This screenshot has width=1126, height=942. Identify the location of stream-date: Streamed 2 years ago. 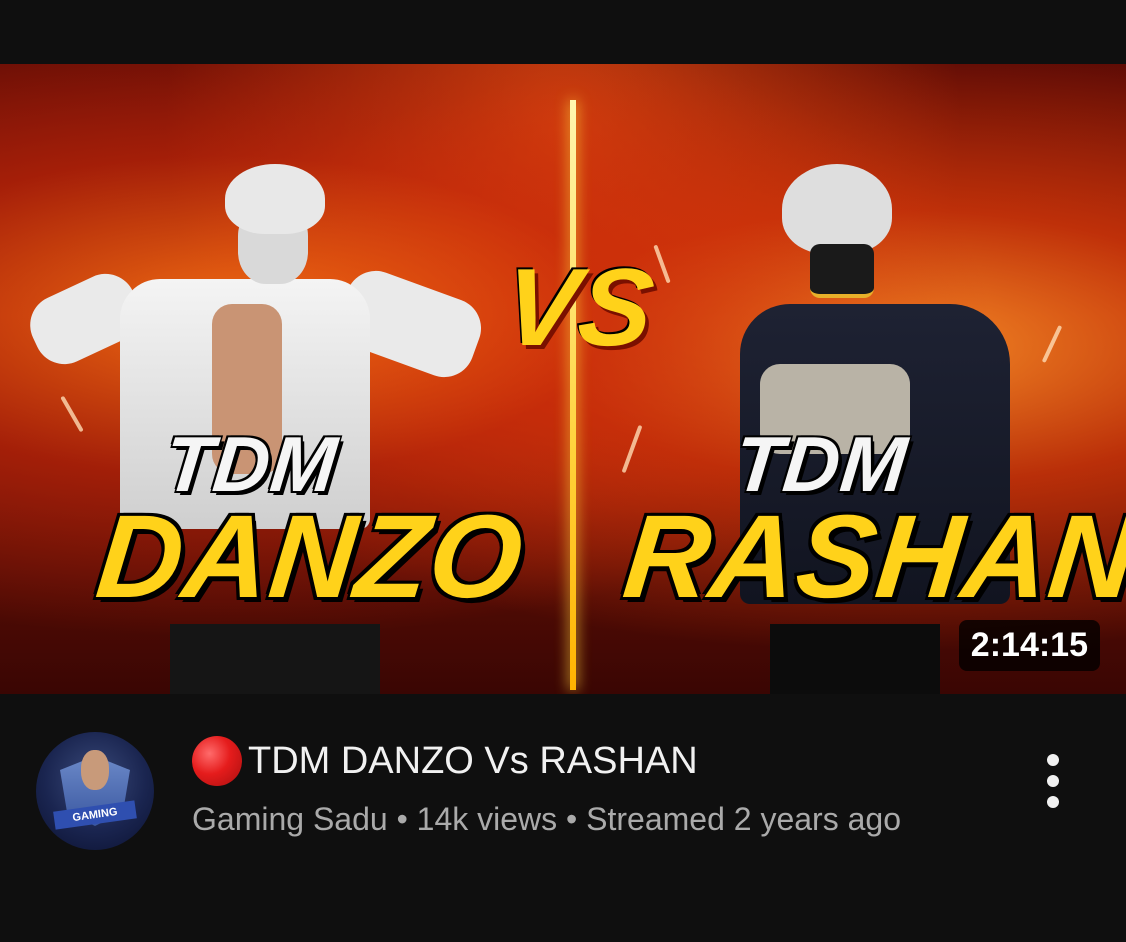
(743, 819).